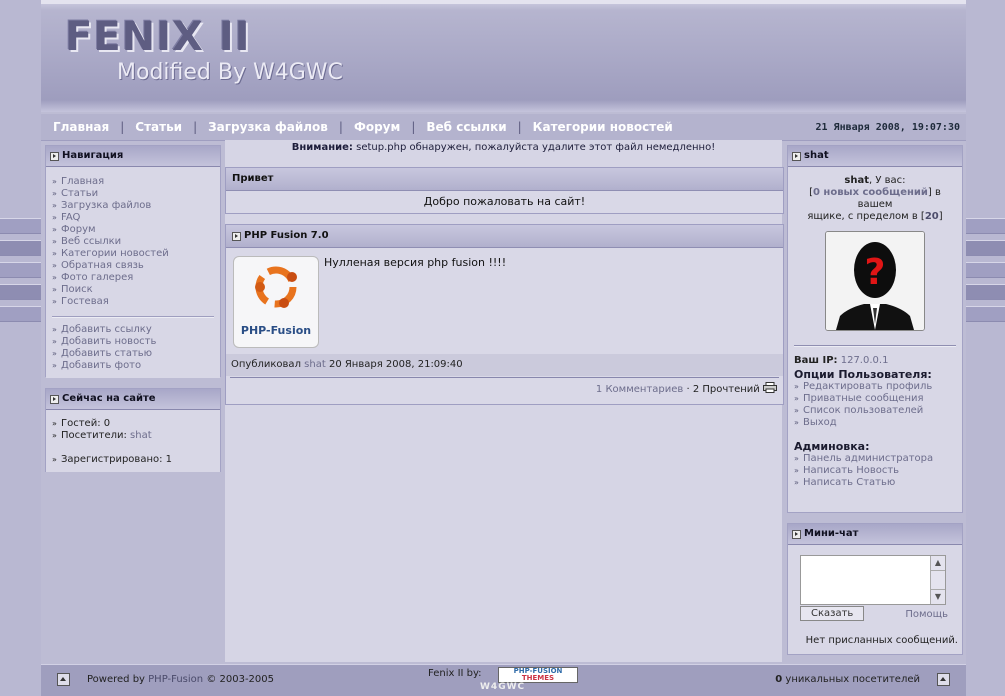  Describe the element at coordinates (875, 399) in the screenshot. I see `user-option-link: Приватные сообщения` at that location.